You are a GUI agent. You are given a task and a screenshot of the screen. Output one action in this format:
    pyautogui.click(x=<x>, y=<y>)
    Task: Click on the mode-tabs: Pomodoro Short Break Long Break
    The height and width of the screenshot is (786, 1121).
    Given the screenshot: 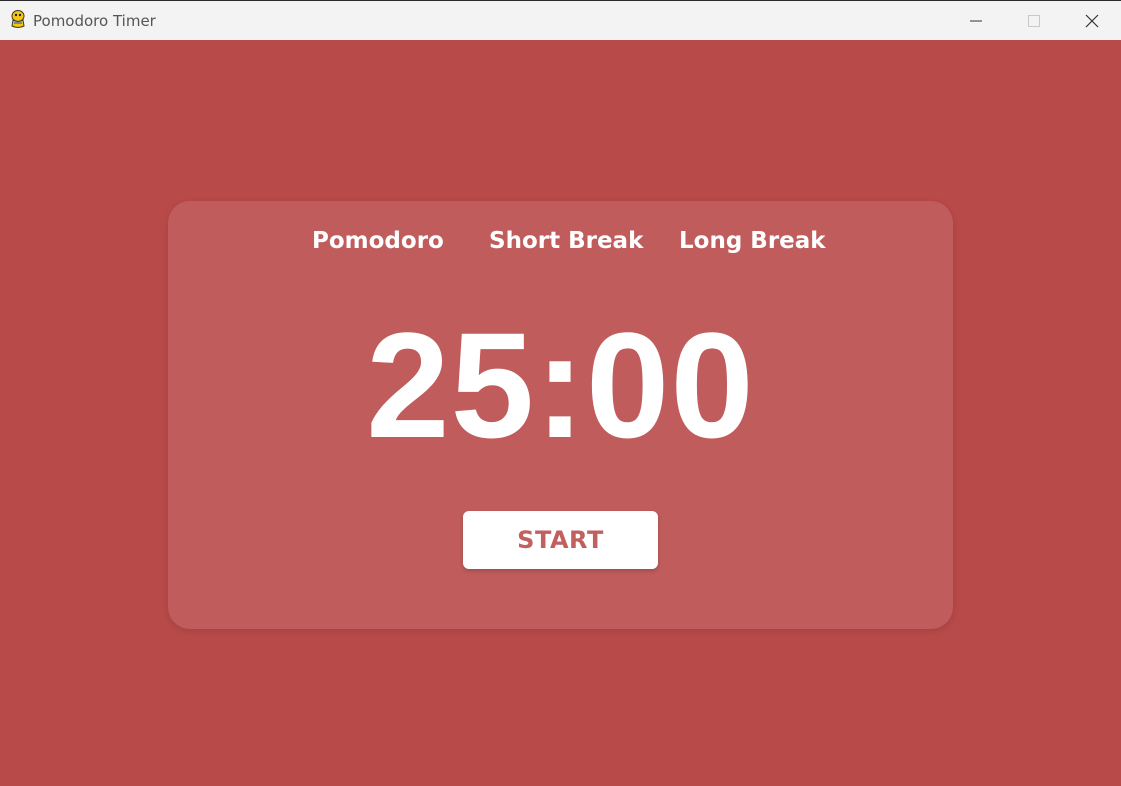 What is the action you would take?
    pyautogui.click(x=560, y=241)
    